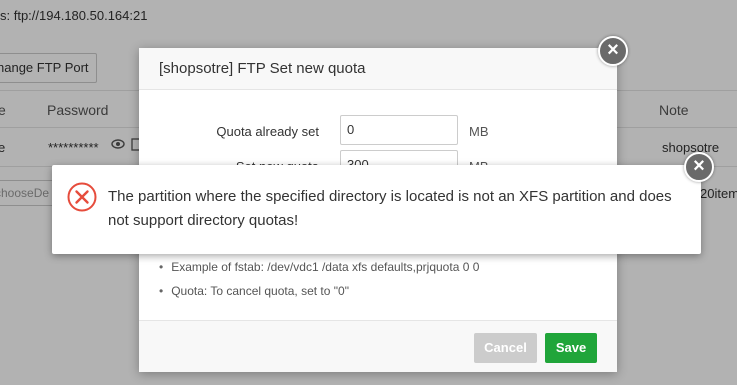 This screenshot has width=737, height=385. Describe the element at coordinates (378, 346) in the screenshot. I see `modal-footer: Cancel Save` at that location.